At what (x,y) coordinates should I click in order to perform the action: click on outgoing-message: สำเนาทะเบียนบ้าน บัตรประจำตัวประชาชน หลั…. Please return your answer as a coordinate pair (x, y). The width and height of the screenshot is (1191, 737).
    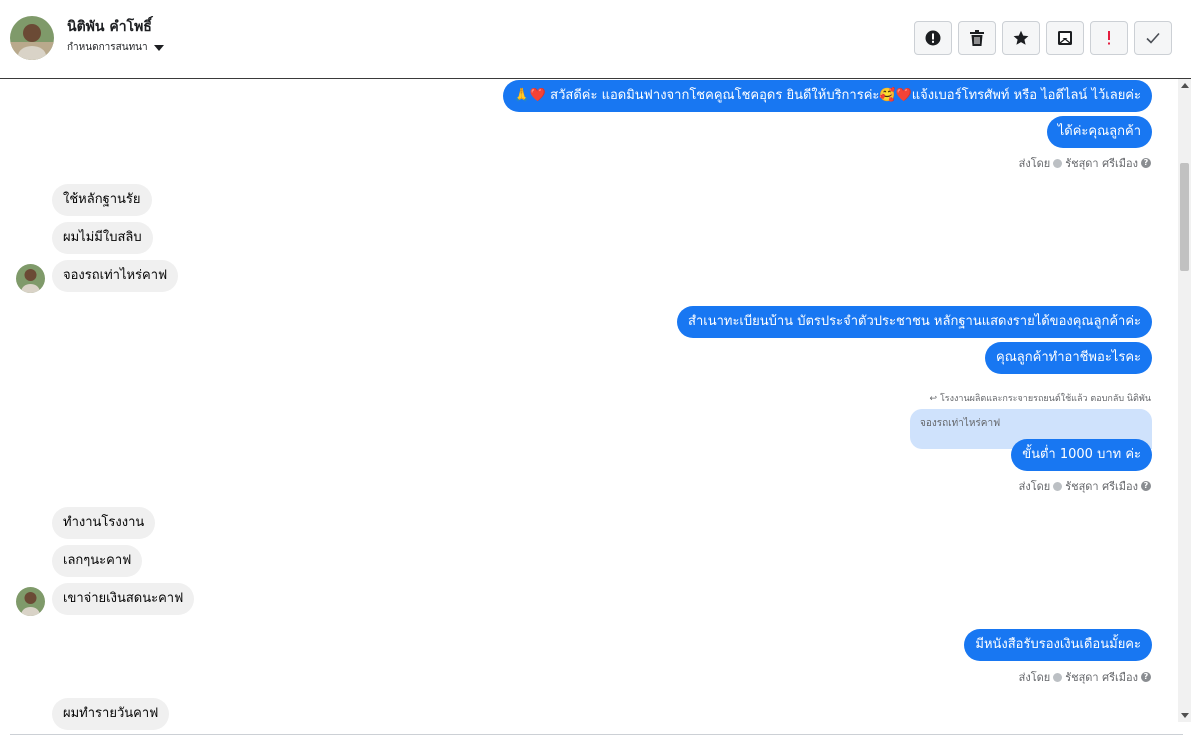
    Looking at the image, I should click on (914, 322).